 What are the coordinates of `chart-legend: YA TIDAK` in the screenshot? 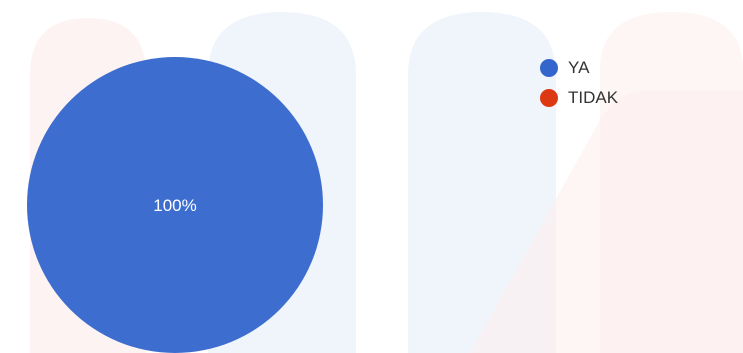 It's located at (579, 87).